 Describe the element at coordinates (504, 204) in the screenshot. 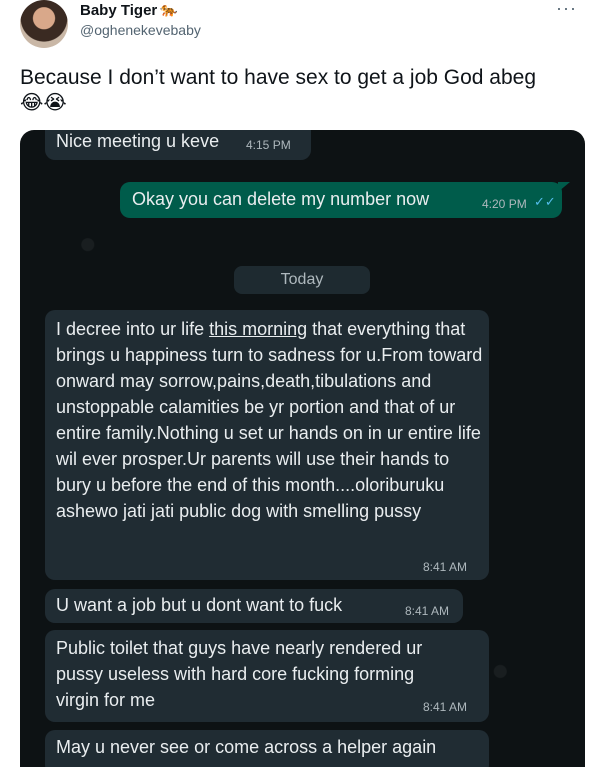

I see `message-time: 4:20 PM` at that location.